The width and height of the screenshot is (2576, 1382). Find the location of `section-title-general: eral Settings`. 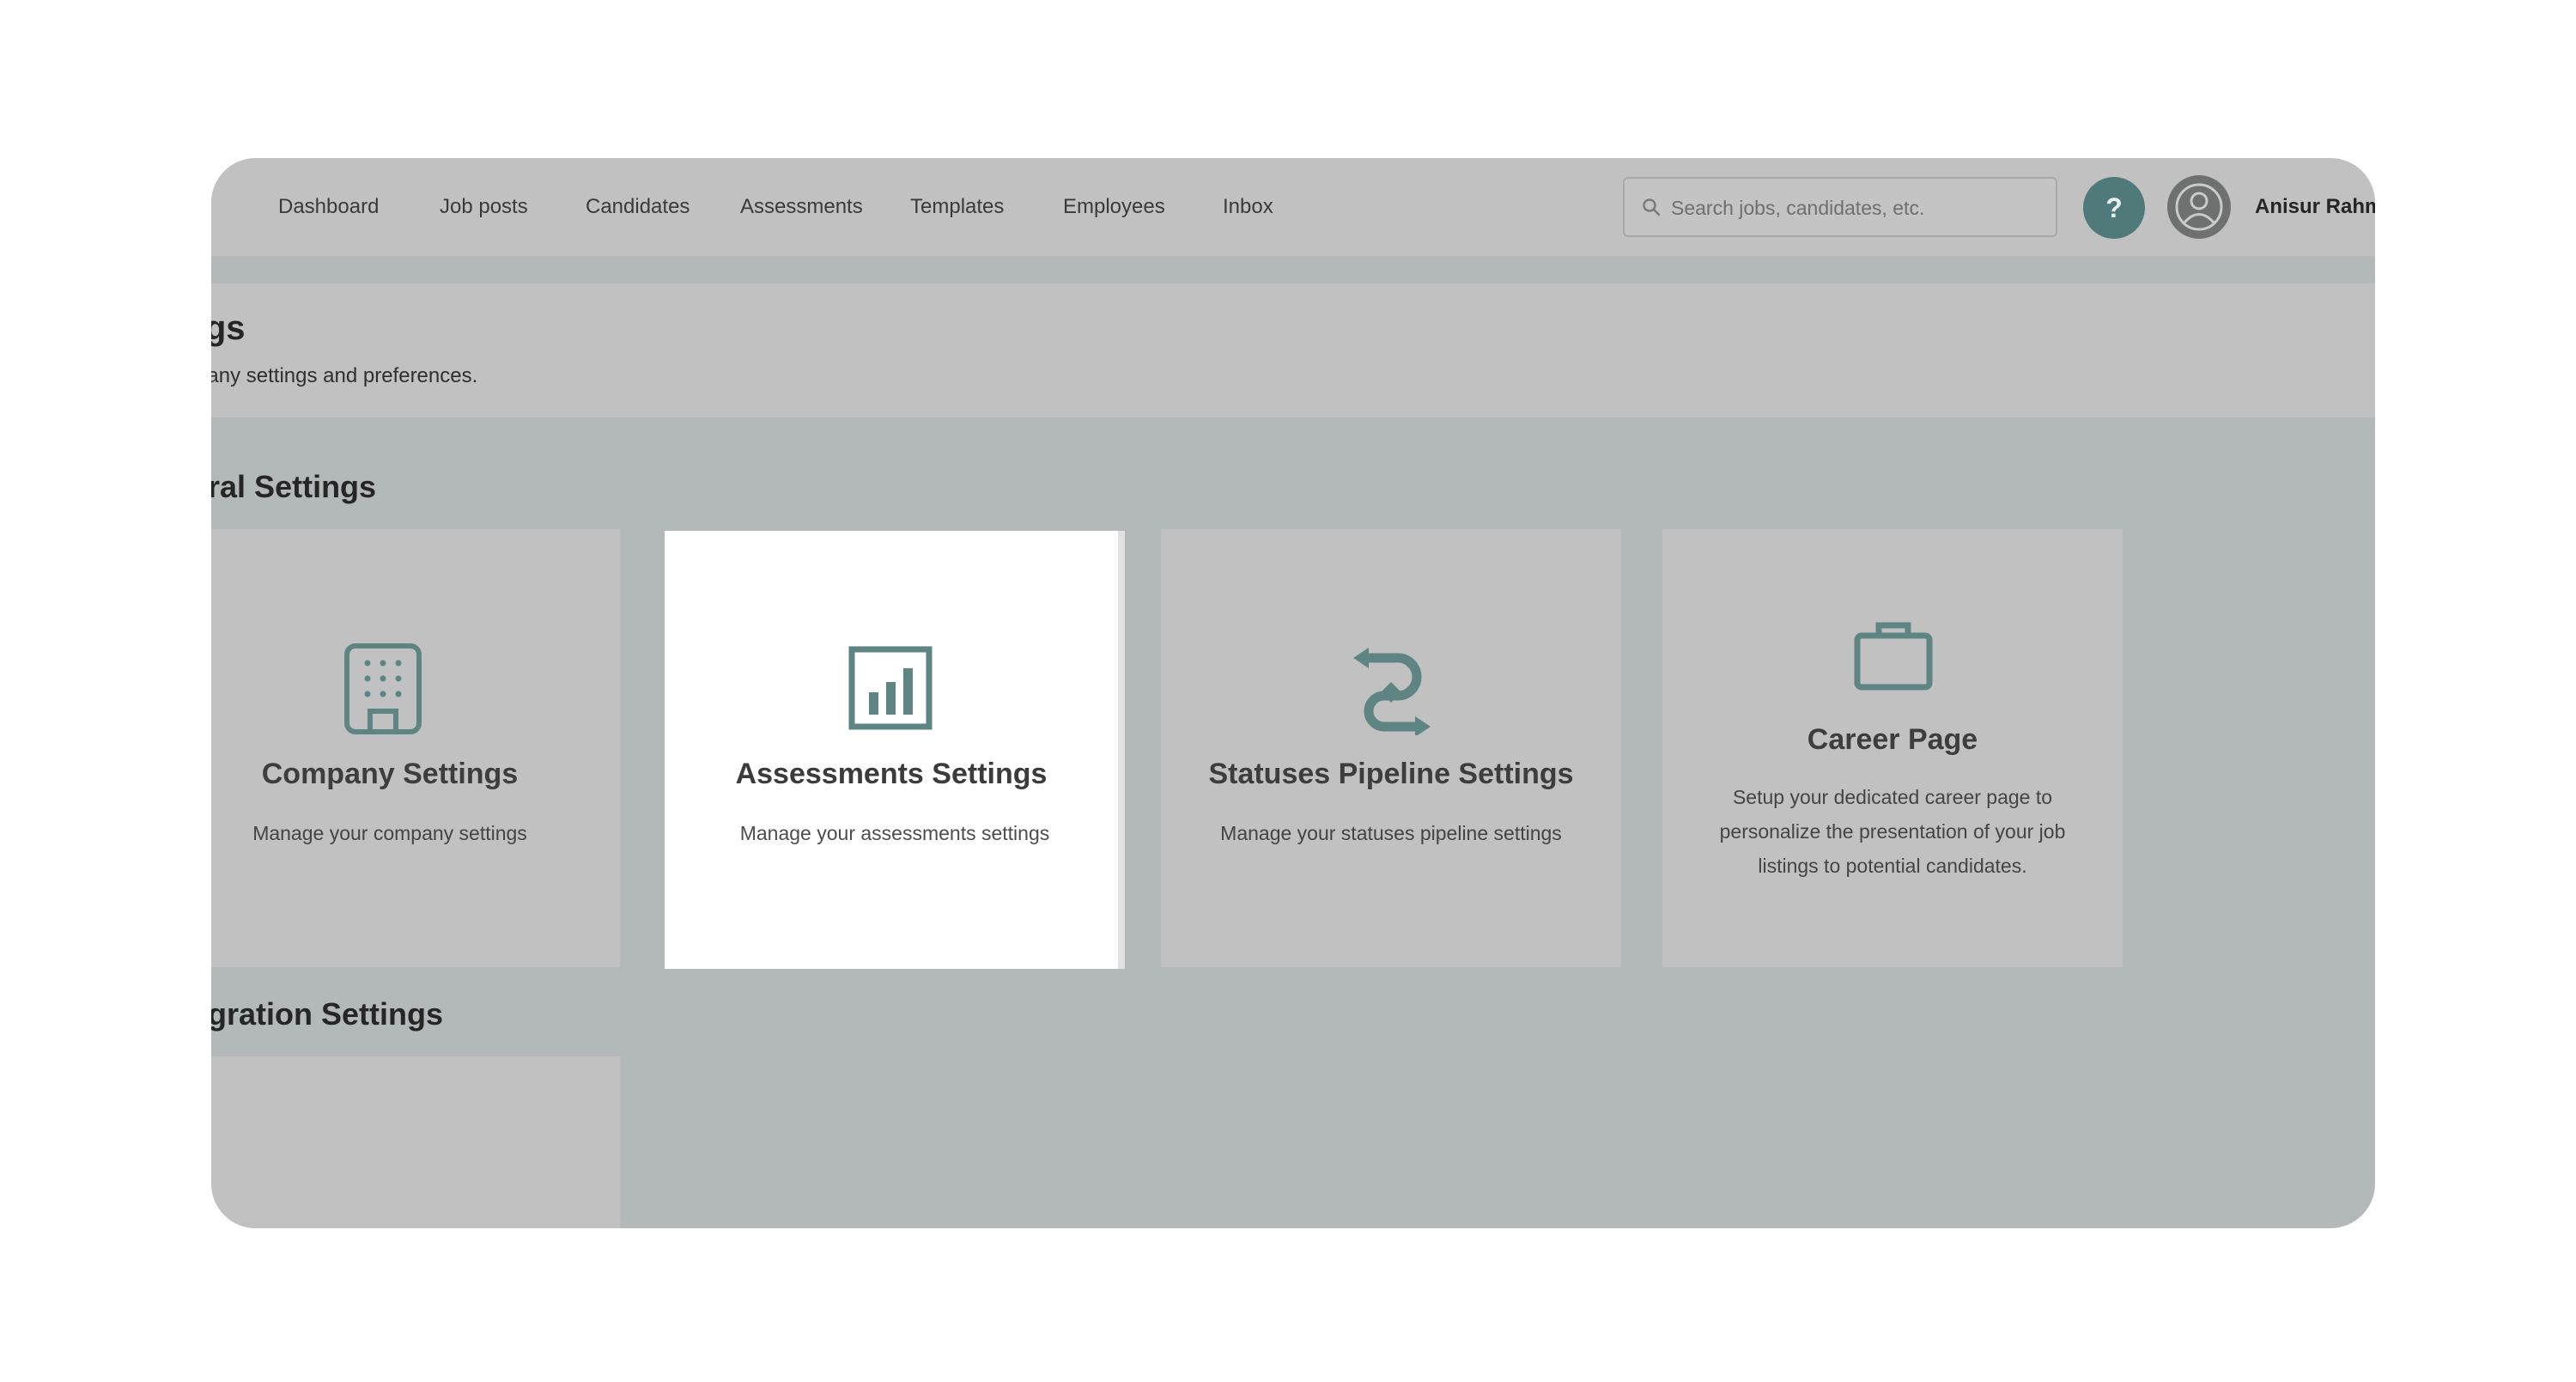

section-title-general: eral Settings is located at coordinates (294, 486).